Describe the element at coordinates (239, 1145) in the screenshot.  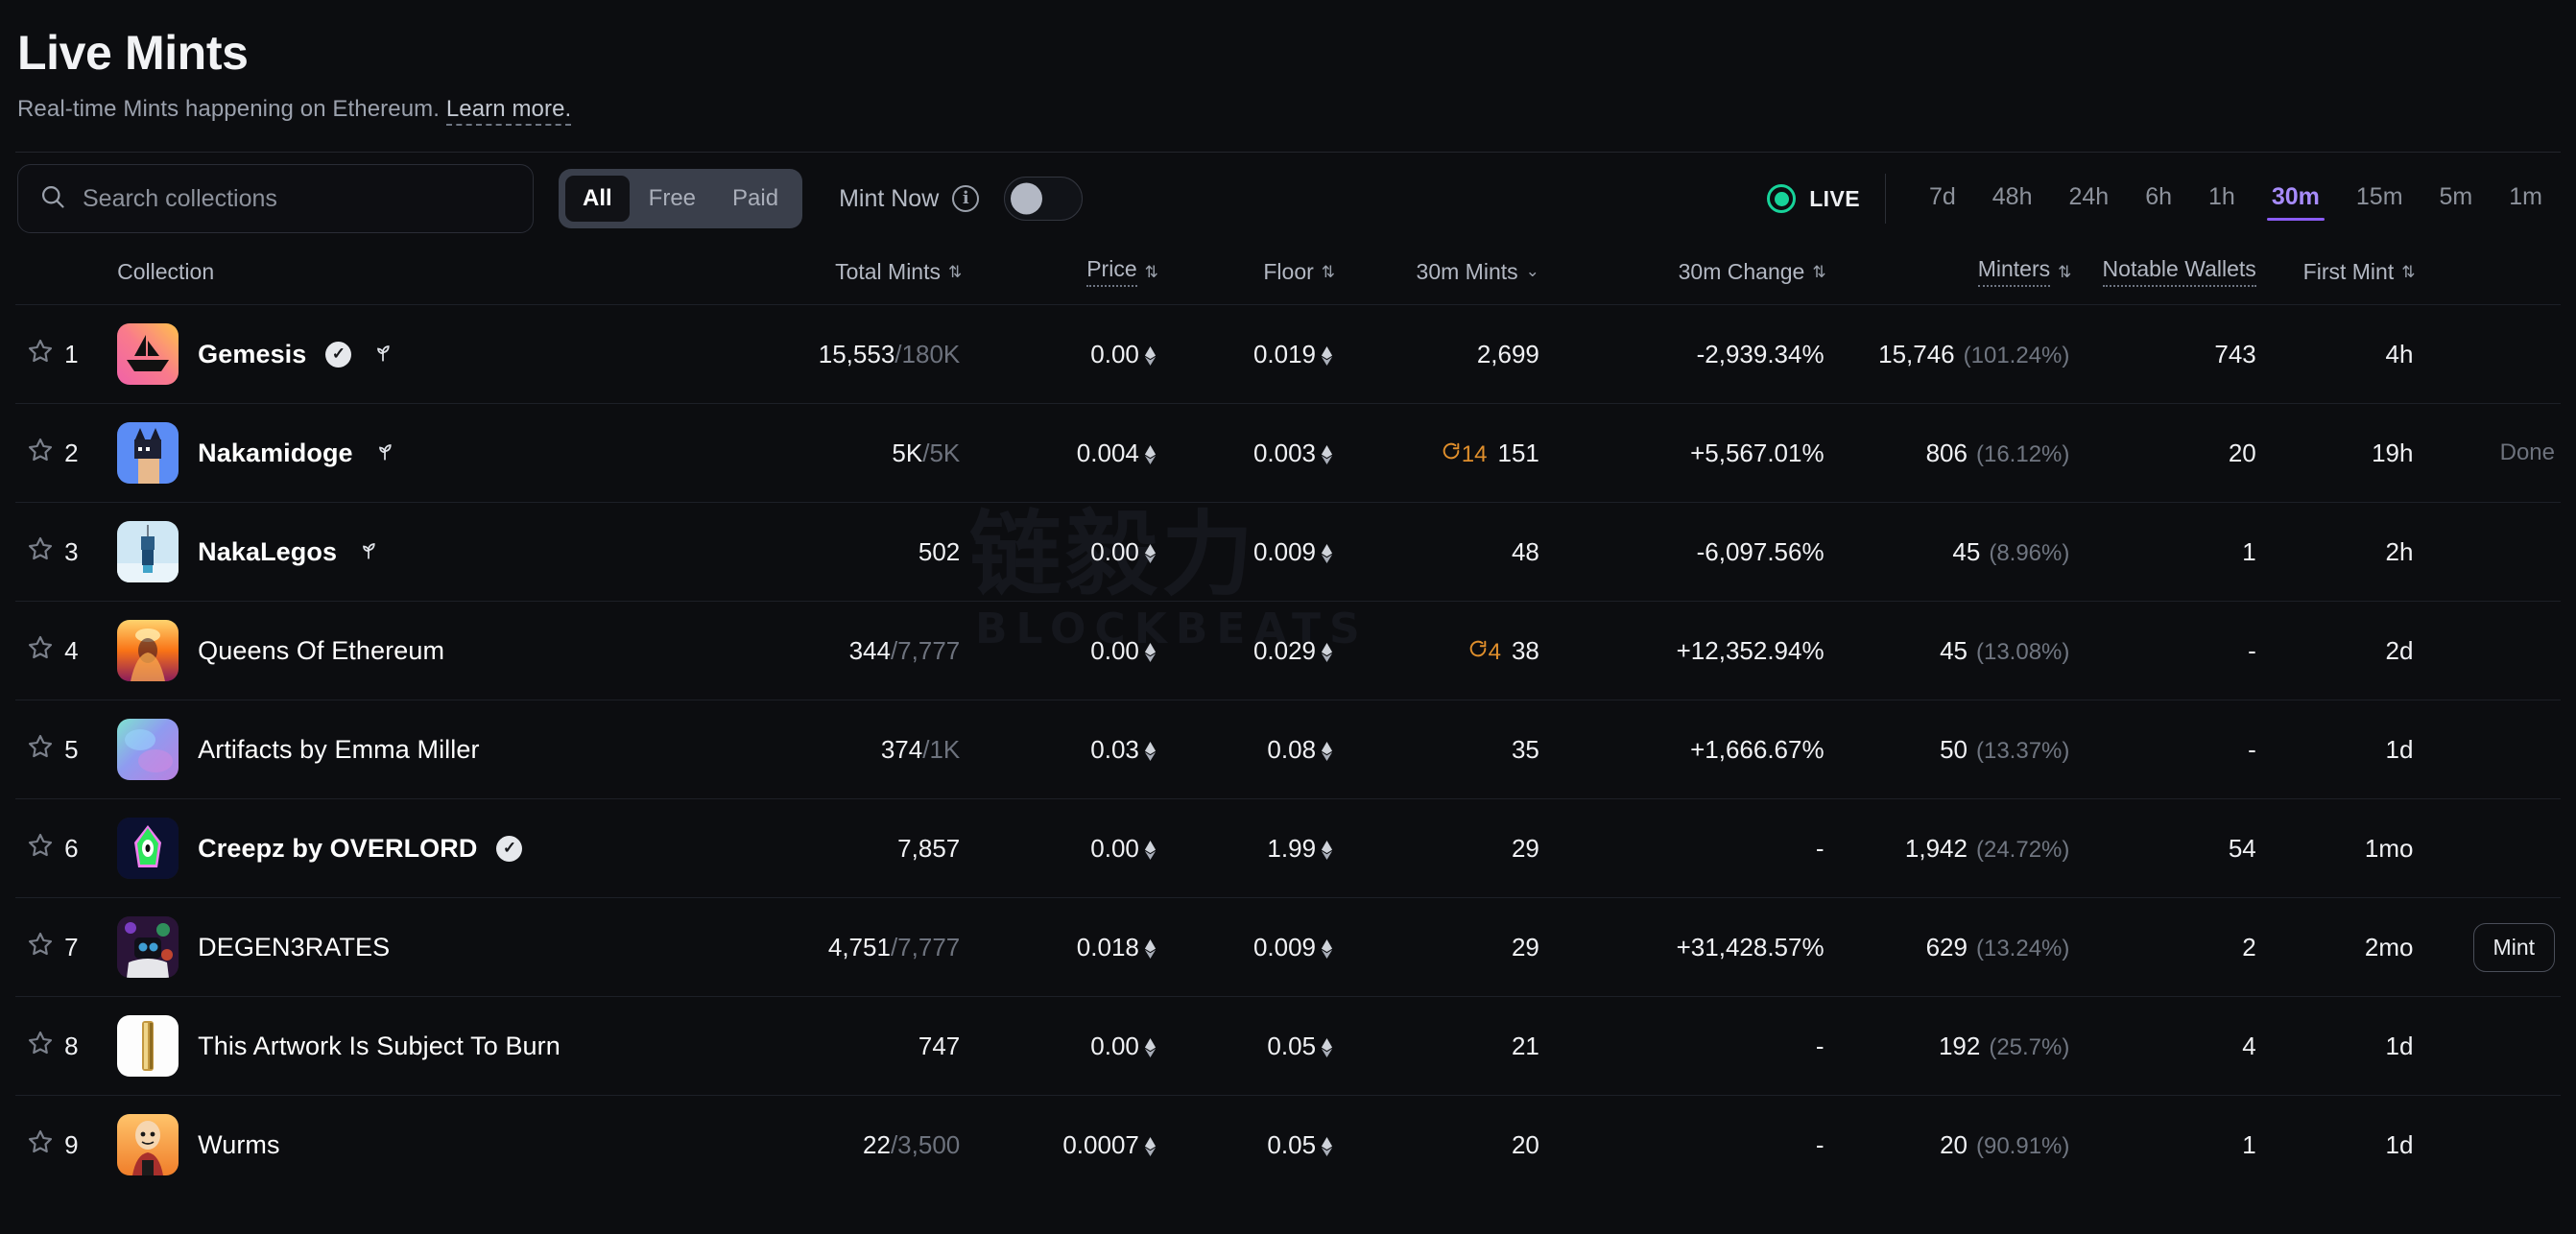
I see `collection-name: Wurms` at that location.